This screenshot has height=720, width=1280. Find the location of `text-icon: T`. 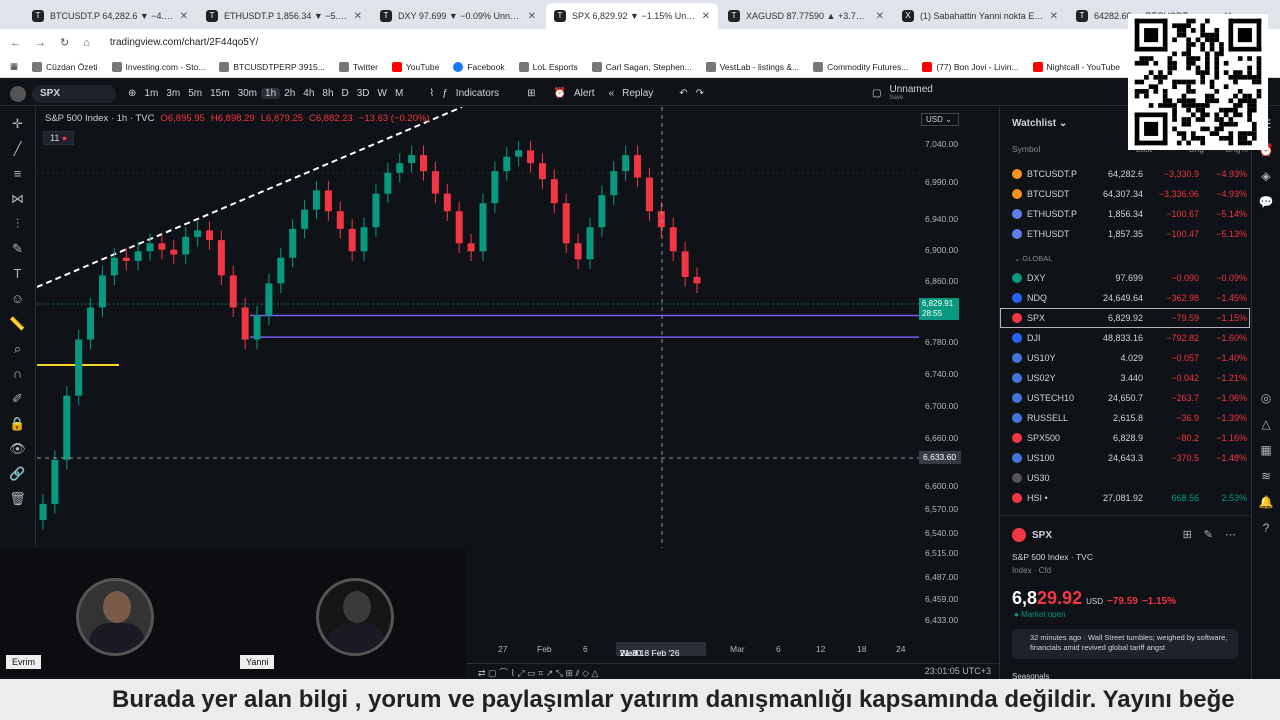

text-icon: T is located at coordinates (18, 274).